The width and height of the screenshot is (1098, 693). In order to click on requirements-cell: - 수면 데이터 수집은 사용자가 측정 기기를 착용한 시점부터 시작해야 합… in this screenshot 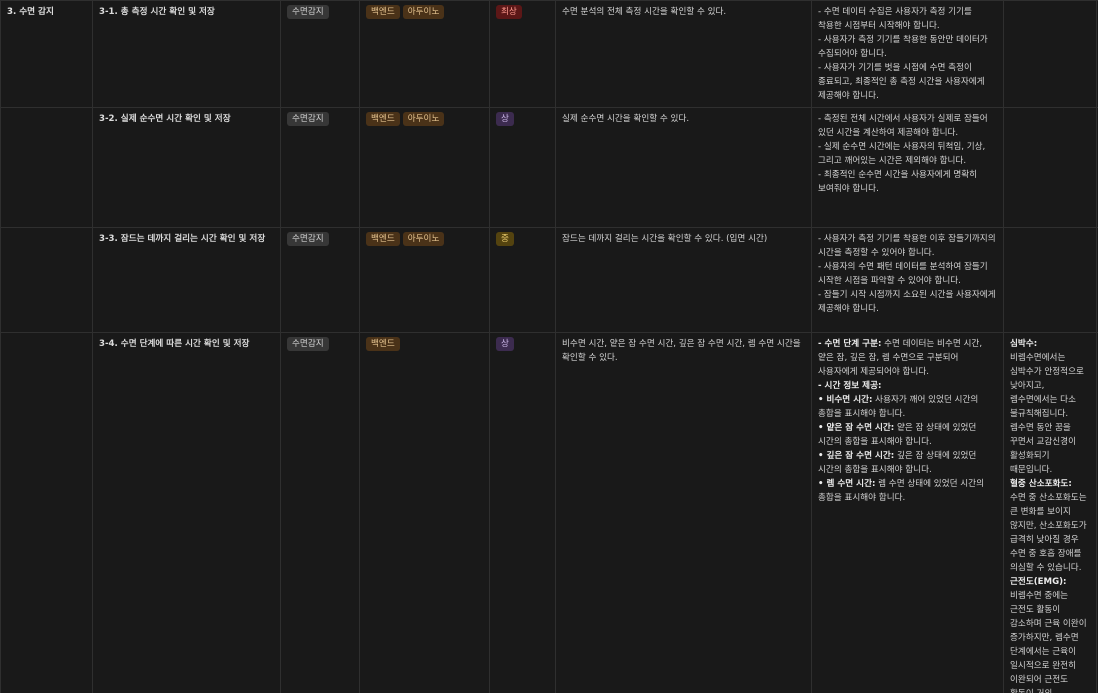, I will do `click(907, 54)`.